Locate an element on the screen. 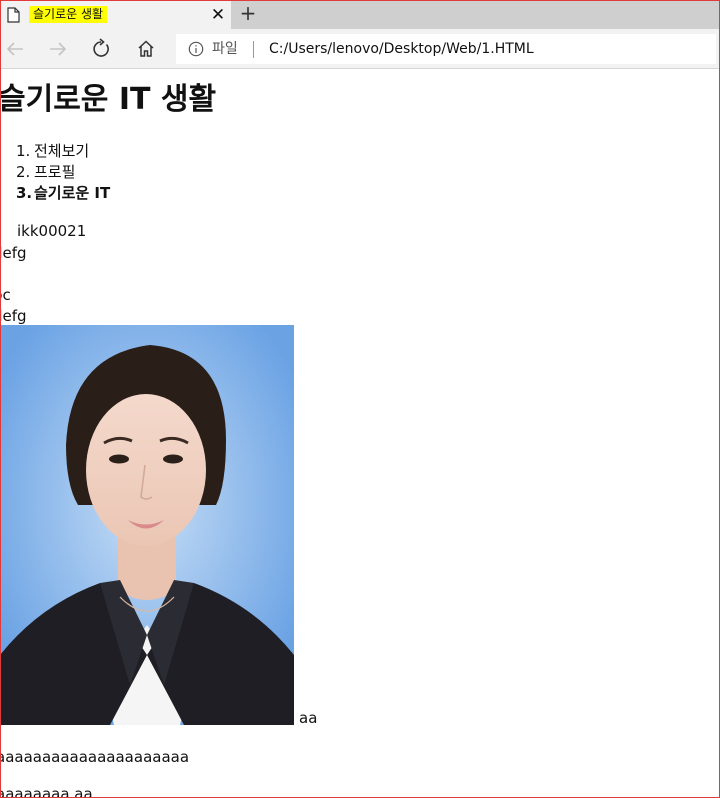 The height and width of the screenshot is (798, 720). user-id-text: ikk00021 is located at coordinates (52, 231).